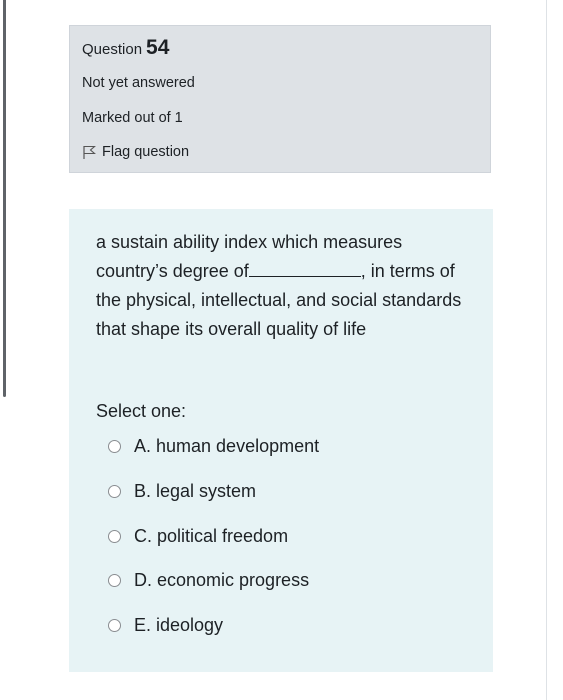 Image resolution: width=563 pixels, height=700 pixels. I want to click on answer-option-e: E. ideology, so click(165, 625).